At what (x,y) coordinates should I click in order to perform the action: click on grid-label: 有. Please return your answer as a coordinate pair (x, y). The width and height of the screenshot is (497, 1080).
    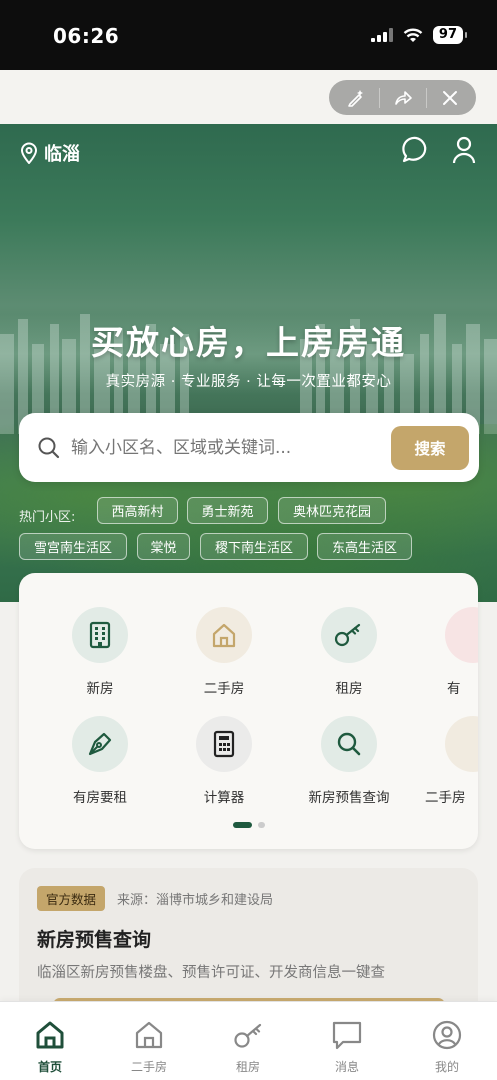
    Looking at the image, I should click on (454, 689).